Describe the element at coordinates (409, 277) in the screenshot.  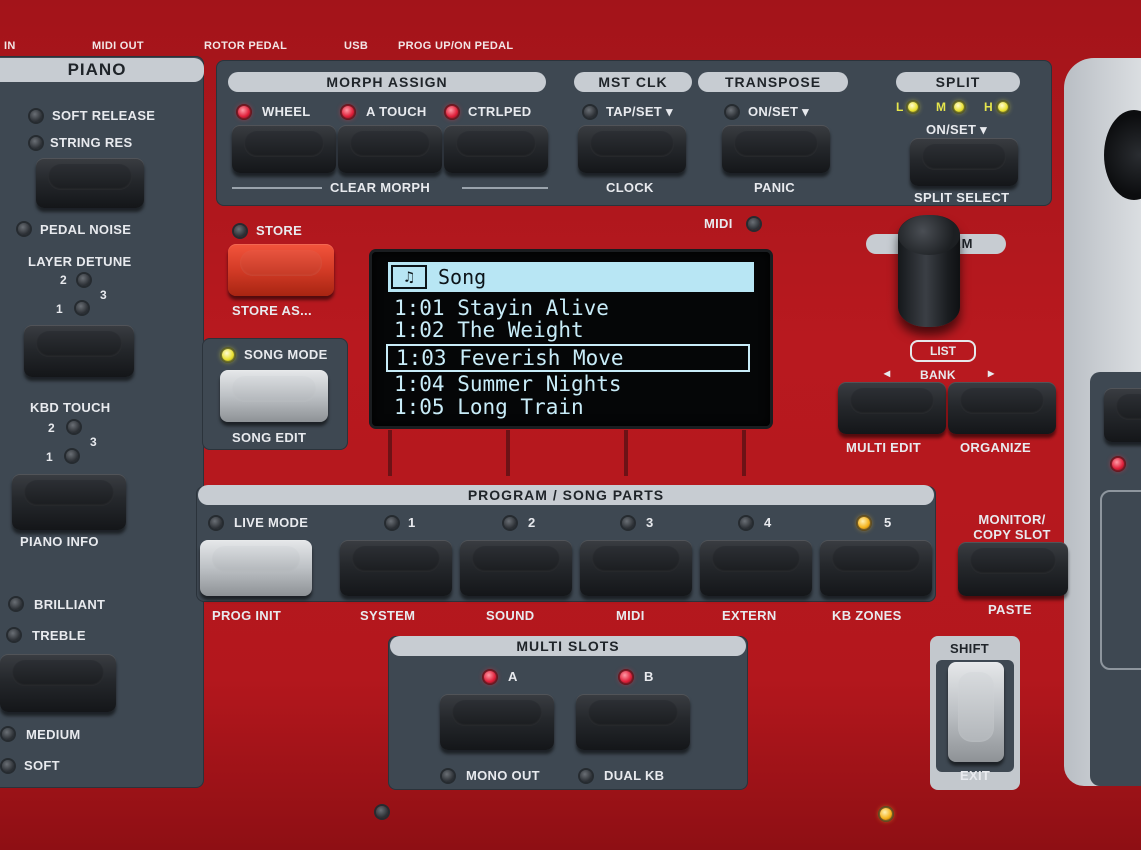
I see `song-note-icon: ♫` at that location.